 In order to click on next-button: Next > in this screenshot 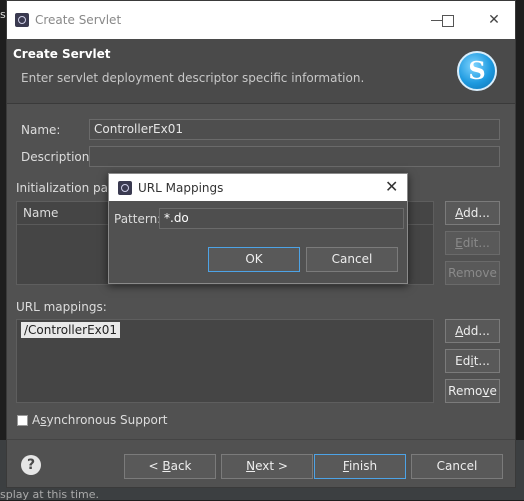, I will do `click(267, 466)`.